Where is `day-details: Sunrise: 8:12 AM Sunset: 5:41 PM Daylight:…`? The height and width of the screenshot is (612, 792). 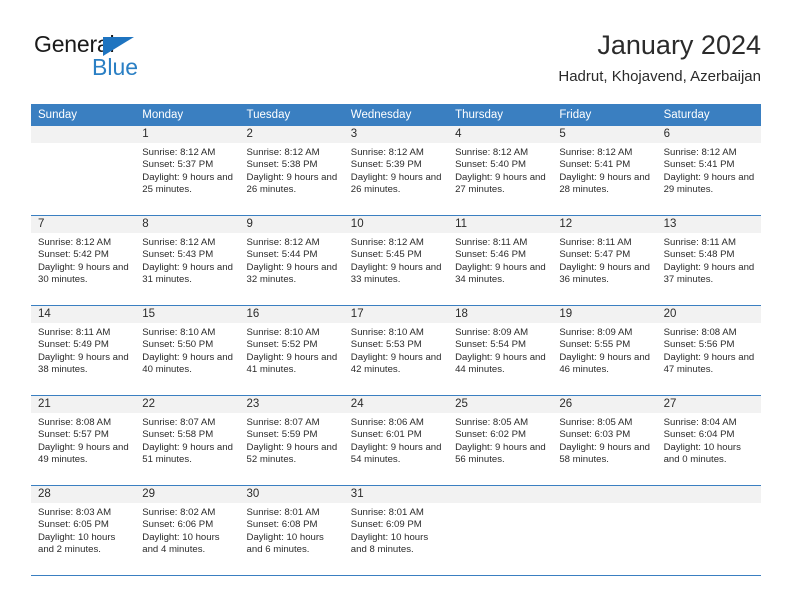
day-details: Sunrise: 8:12 AM Sunset: 5:41 PM Daylight:… is located at coordinates (709, 170).